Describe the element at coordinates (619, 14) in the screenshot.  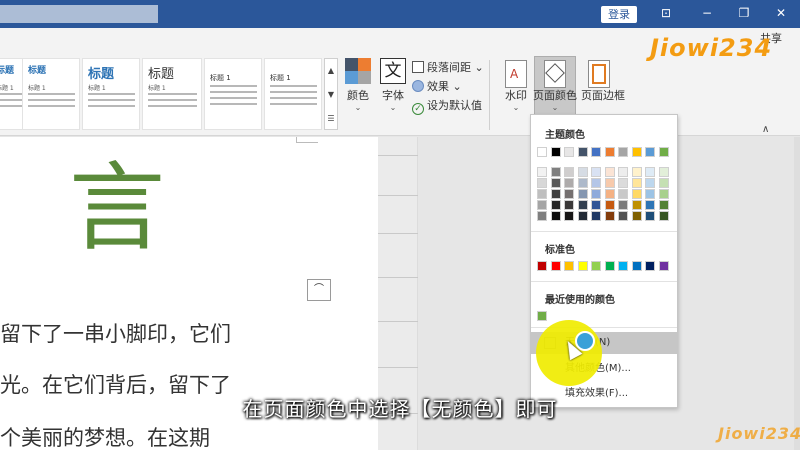
I see `login-button: 登录` at that location.